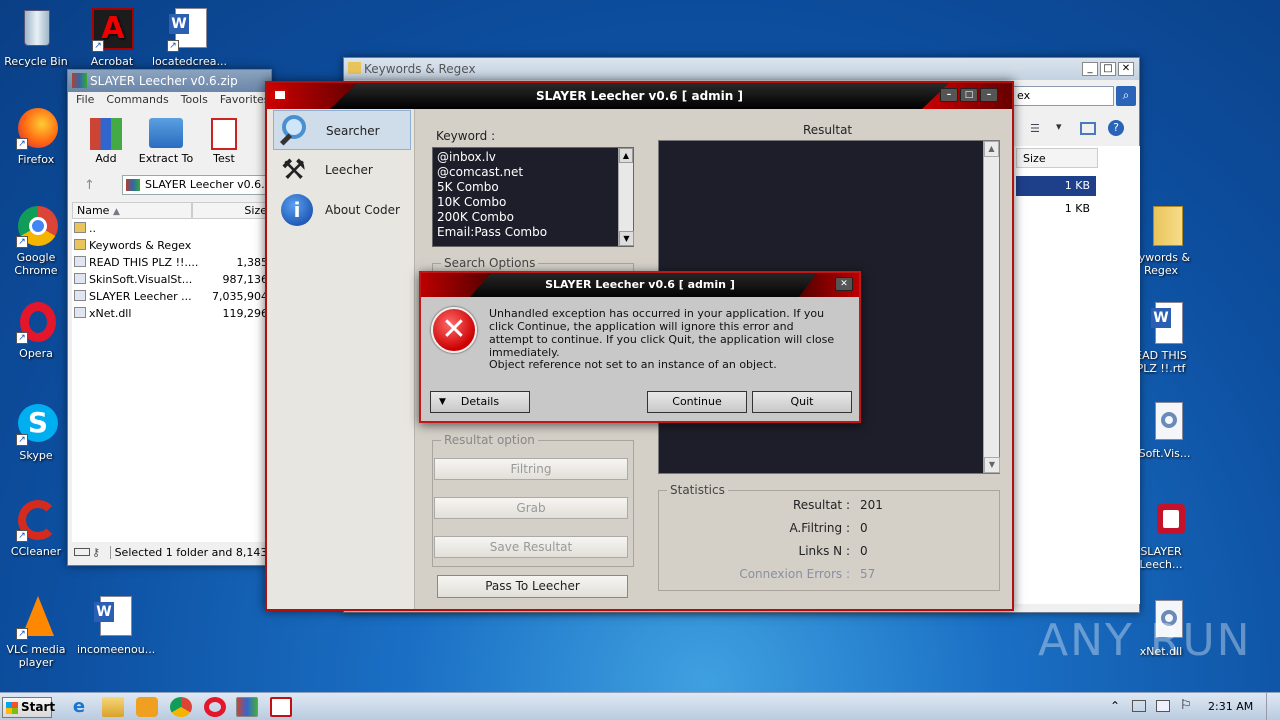  Describe the element at coordinates (949, 95) in the screenshot. I see `minimize-button: –` at that location.